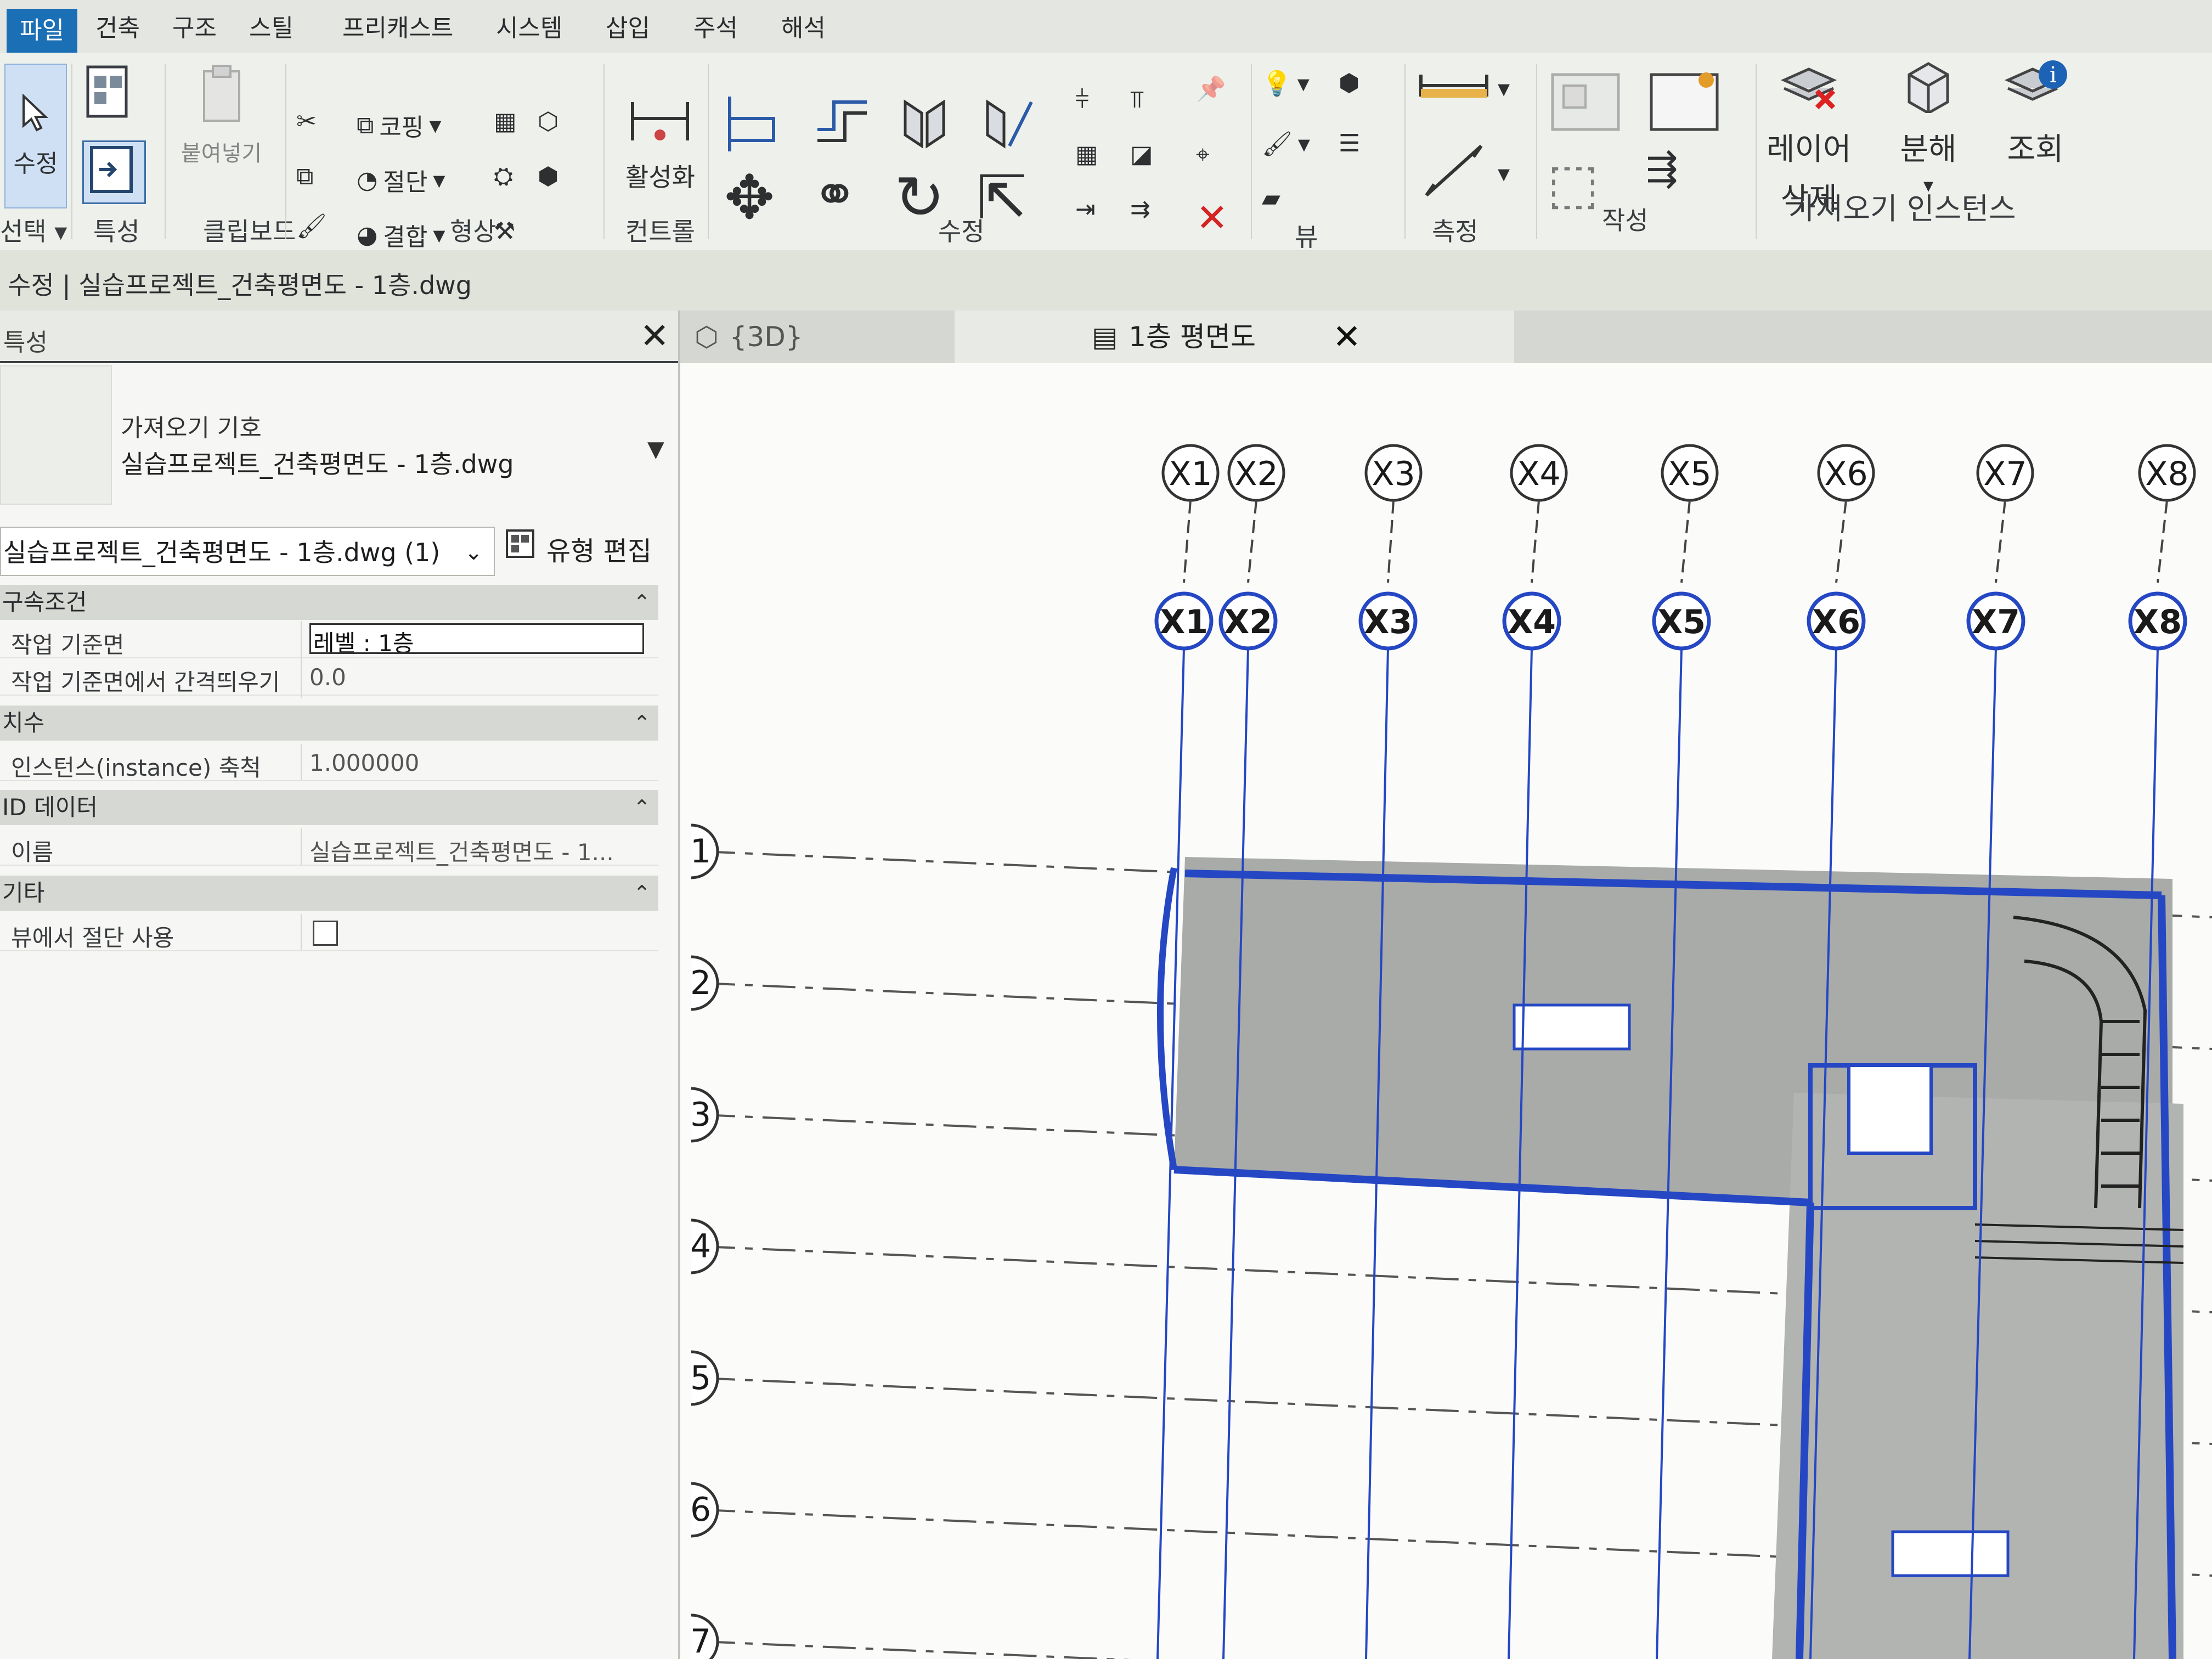 This screenshot has width=2212, height=1659. I want to click on instance-scale-field: 1.000000, so click(479, 763).